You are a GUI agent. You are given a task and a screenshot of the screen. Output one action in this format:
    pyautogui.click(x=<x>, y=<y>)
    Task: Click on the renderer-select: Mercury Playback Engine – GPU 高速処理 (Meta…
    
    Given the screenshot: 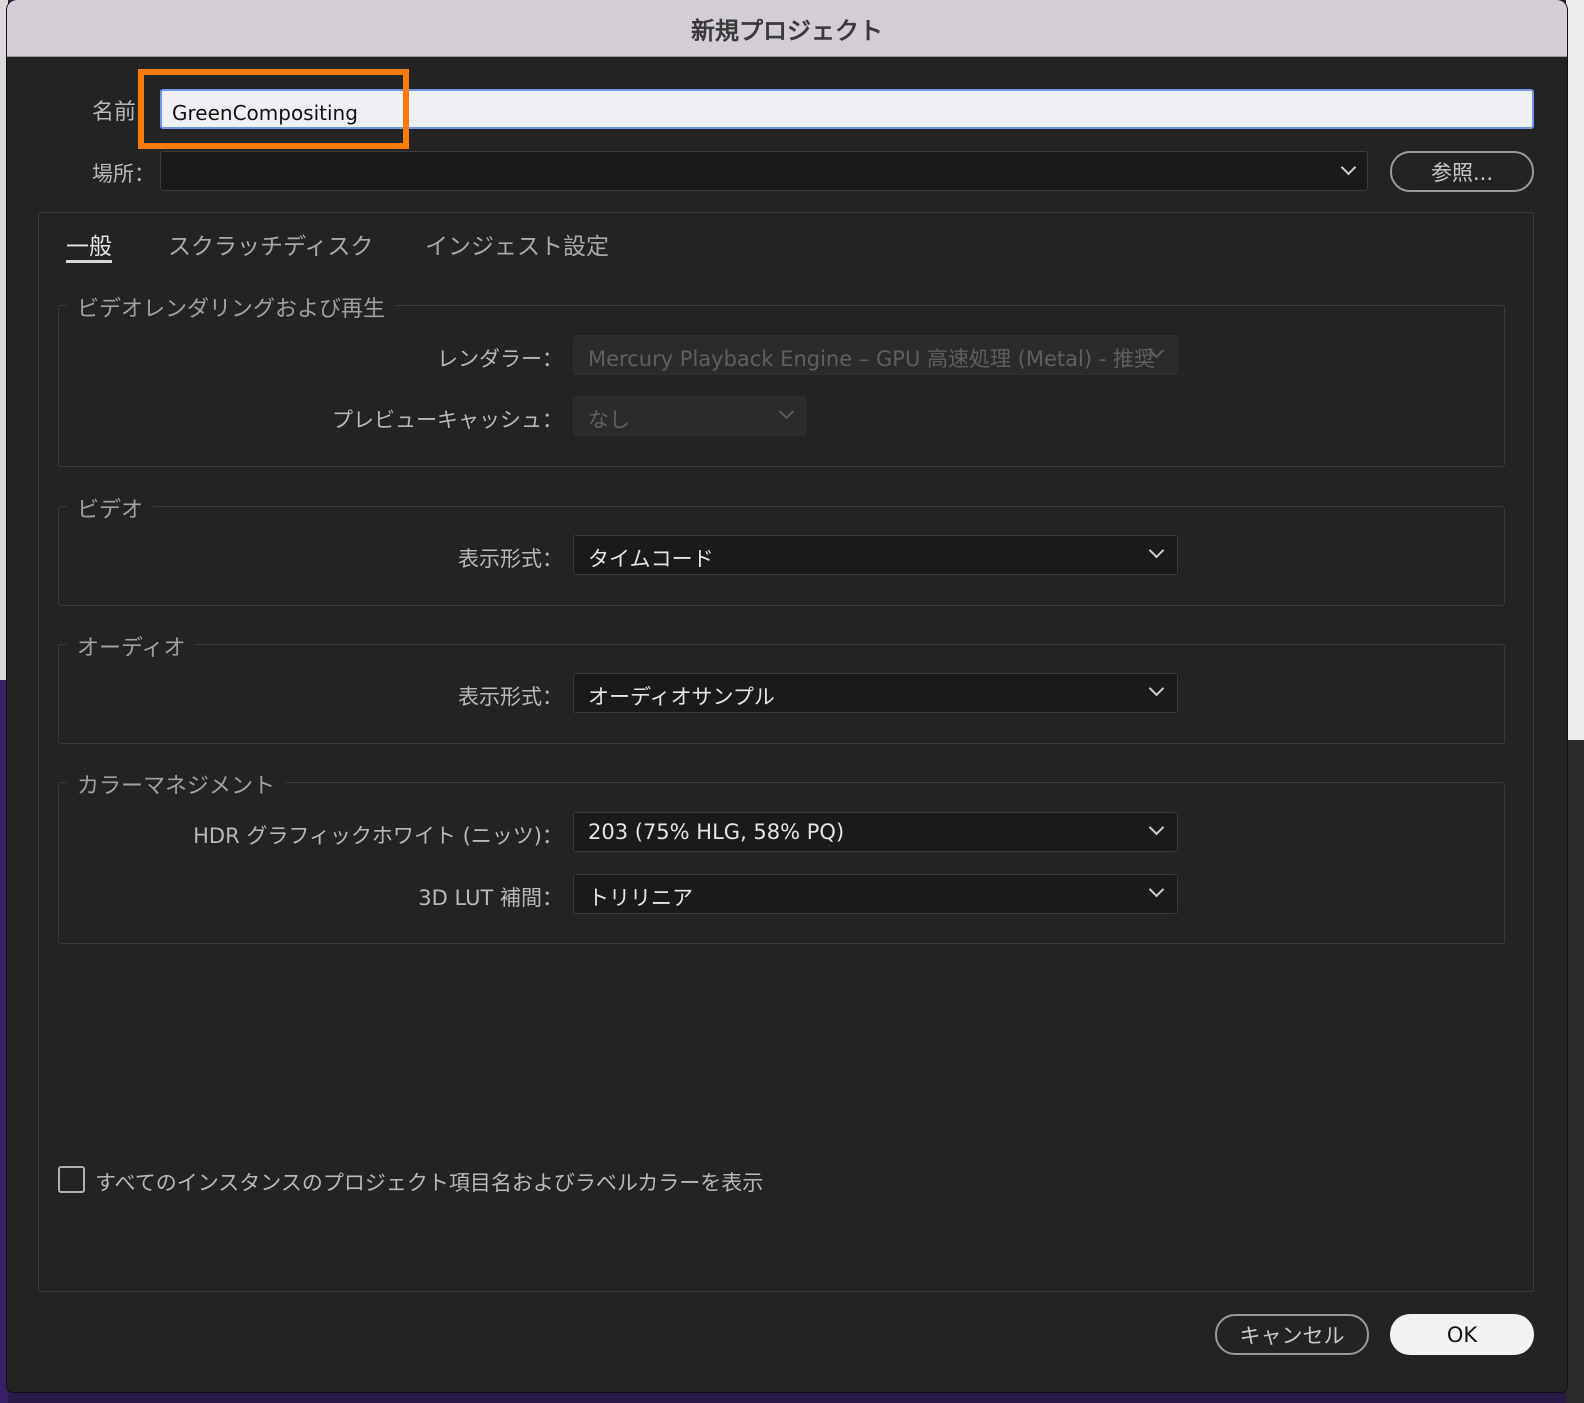 What is the action you would take?
    pyautogui.click(x=875, y=355)
    